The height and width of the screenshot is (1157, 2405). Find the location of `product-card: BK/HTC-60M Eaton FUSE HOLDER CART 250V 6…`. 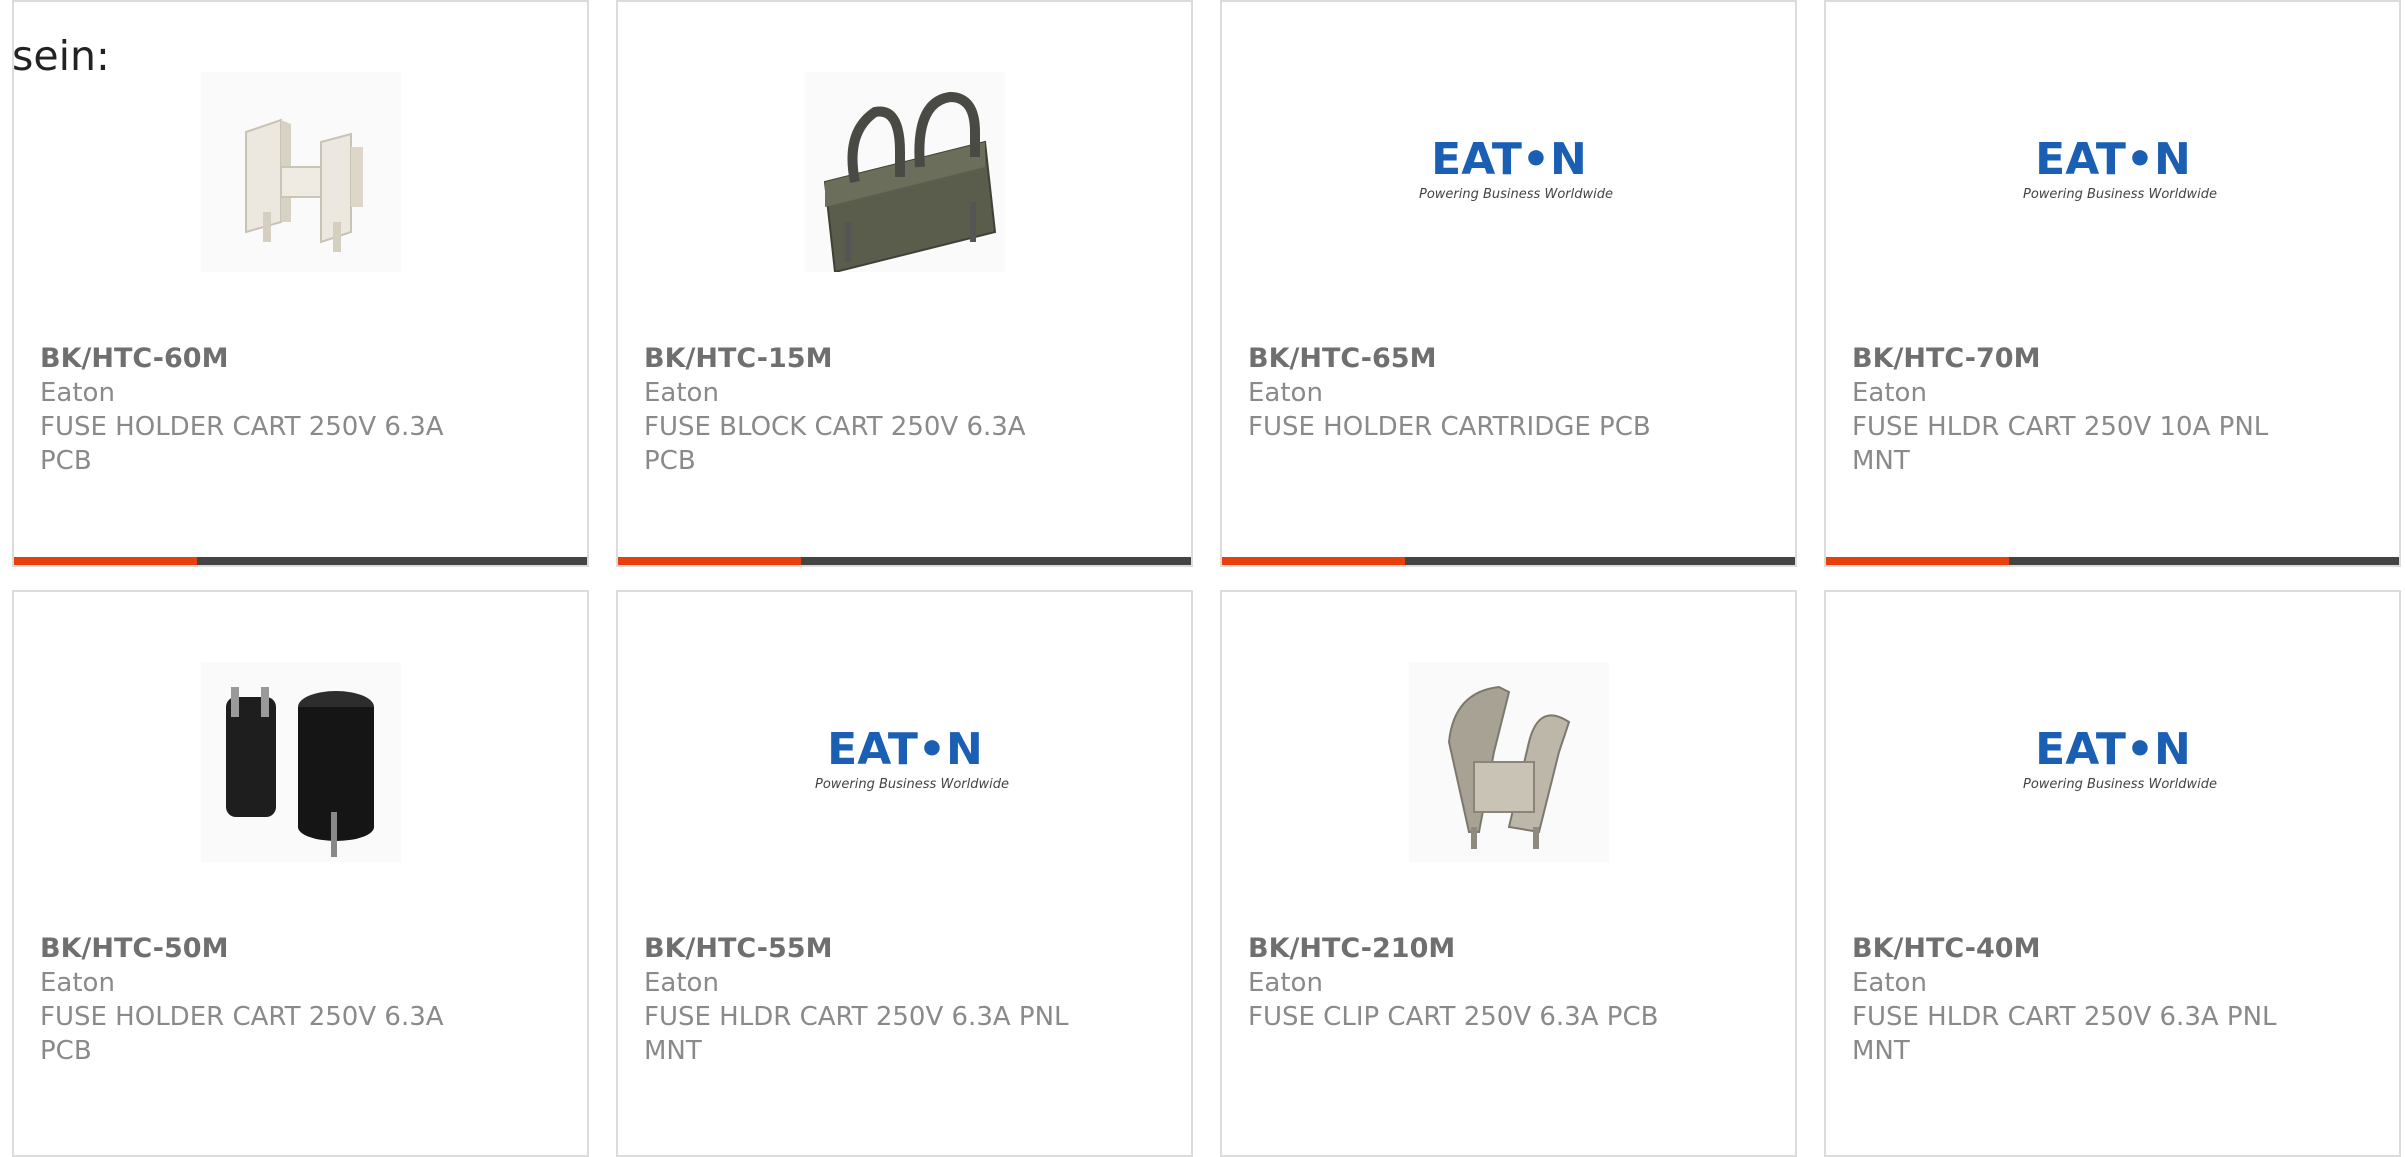

product-card: BK/HTC-60M Eaton FUSE HOLDER CART 250V 6… is located at coordinates (300, 283).